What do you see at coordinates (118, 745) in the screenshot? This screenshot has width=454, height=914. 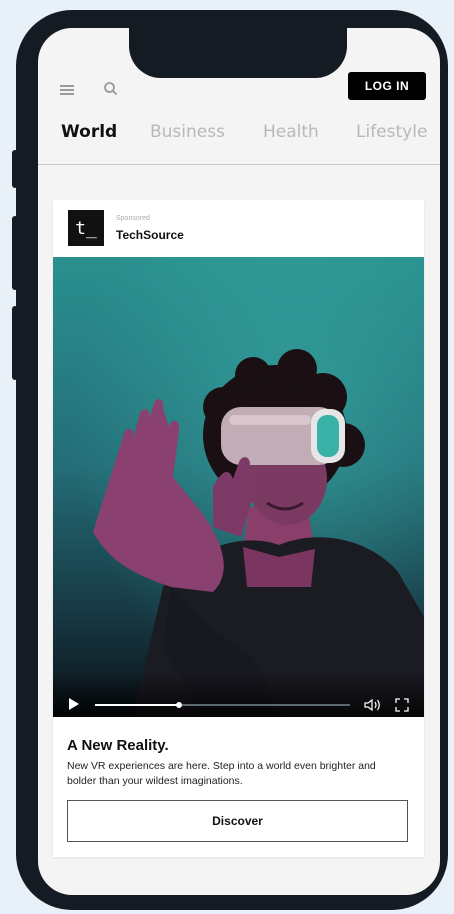 I see `ad-headline: A New Reality.` at bounding box center [118, 745].